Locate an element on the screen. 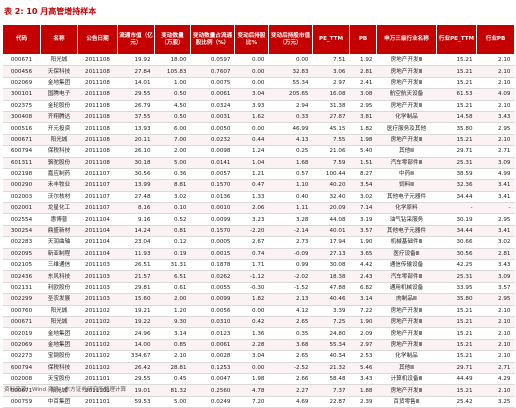 The image size is (516, 408). table-cell: 8.16 is located at coordinates (136, 208).